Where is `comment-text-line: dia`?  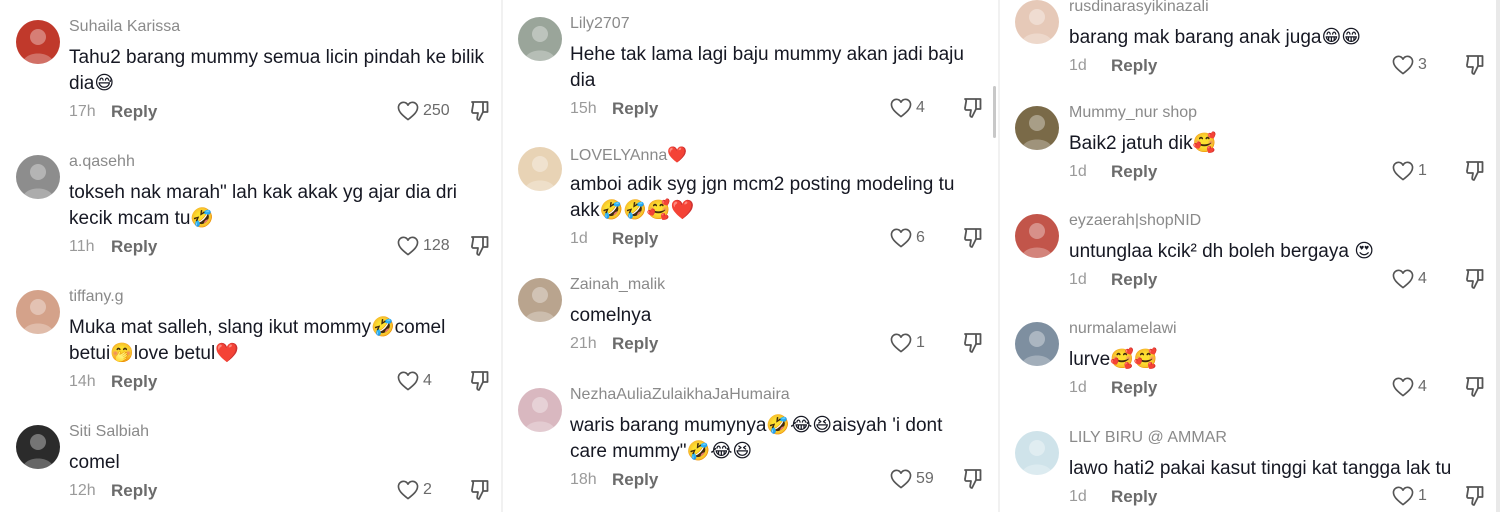 comment-text-line: dia is located at coordinates (583, 80).